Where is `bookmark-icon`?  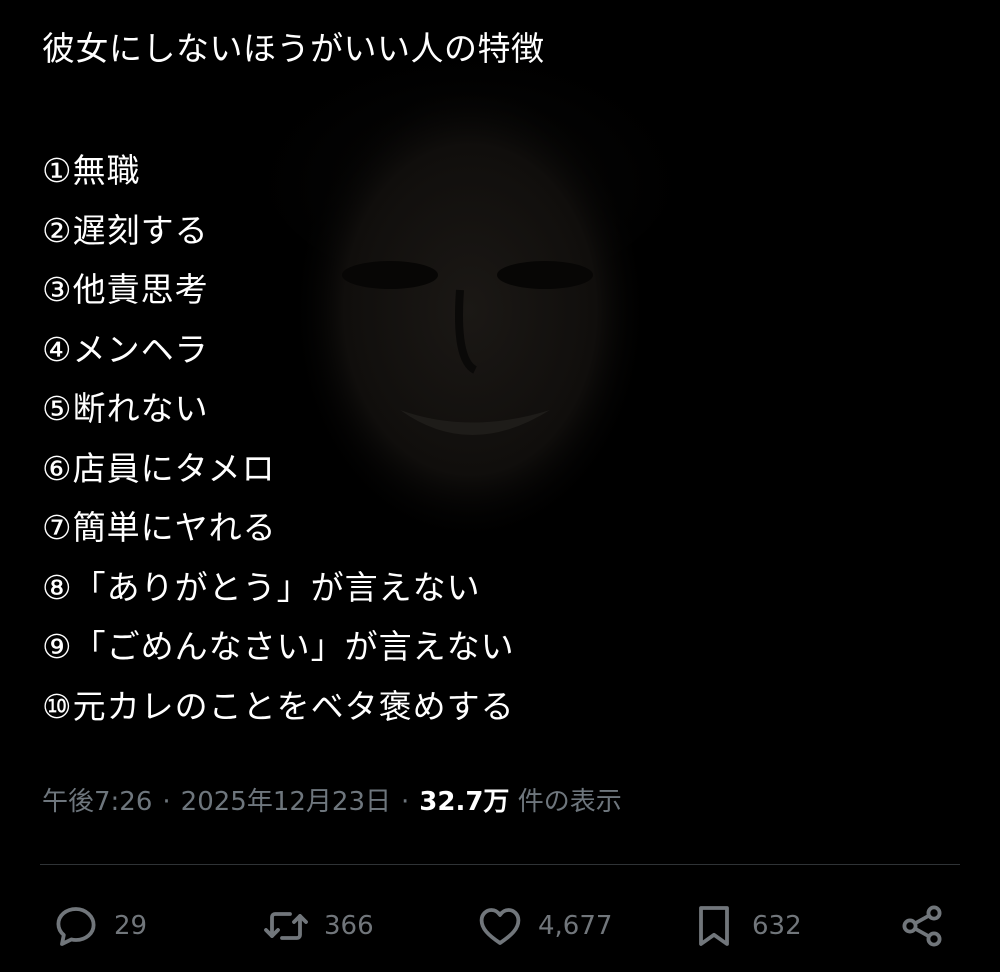 bookmark-icon is located at coordinates (714, 926).